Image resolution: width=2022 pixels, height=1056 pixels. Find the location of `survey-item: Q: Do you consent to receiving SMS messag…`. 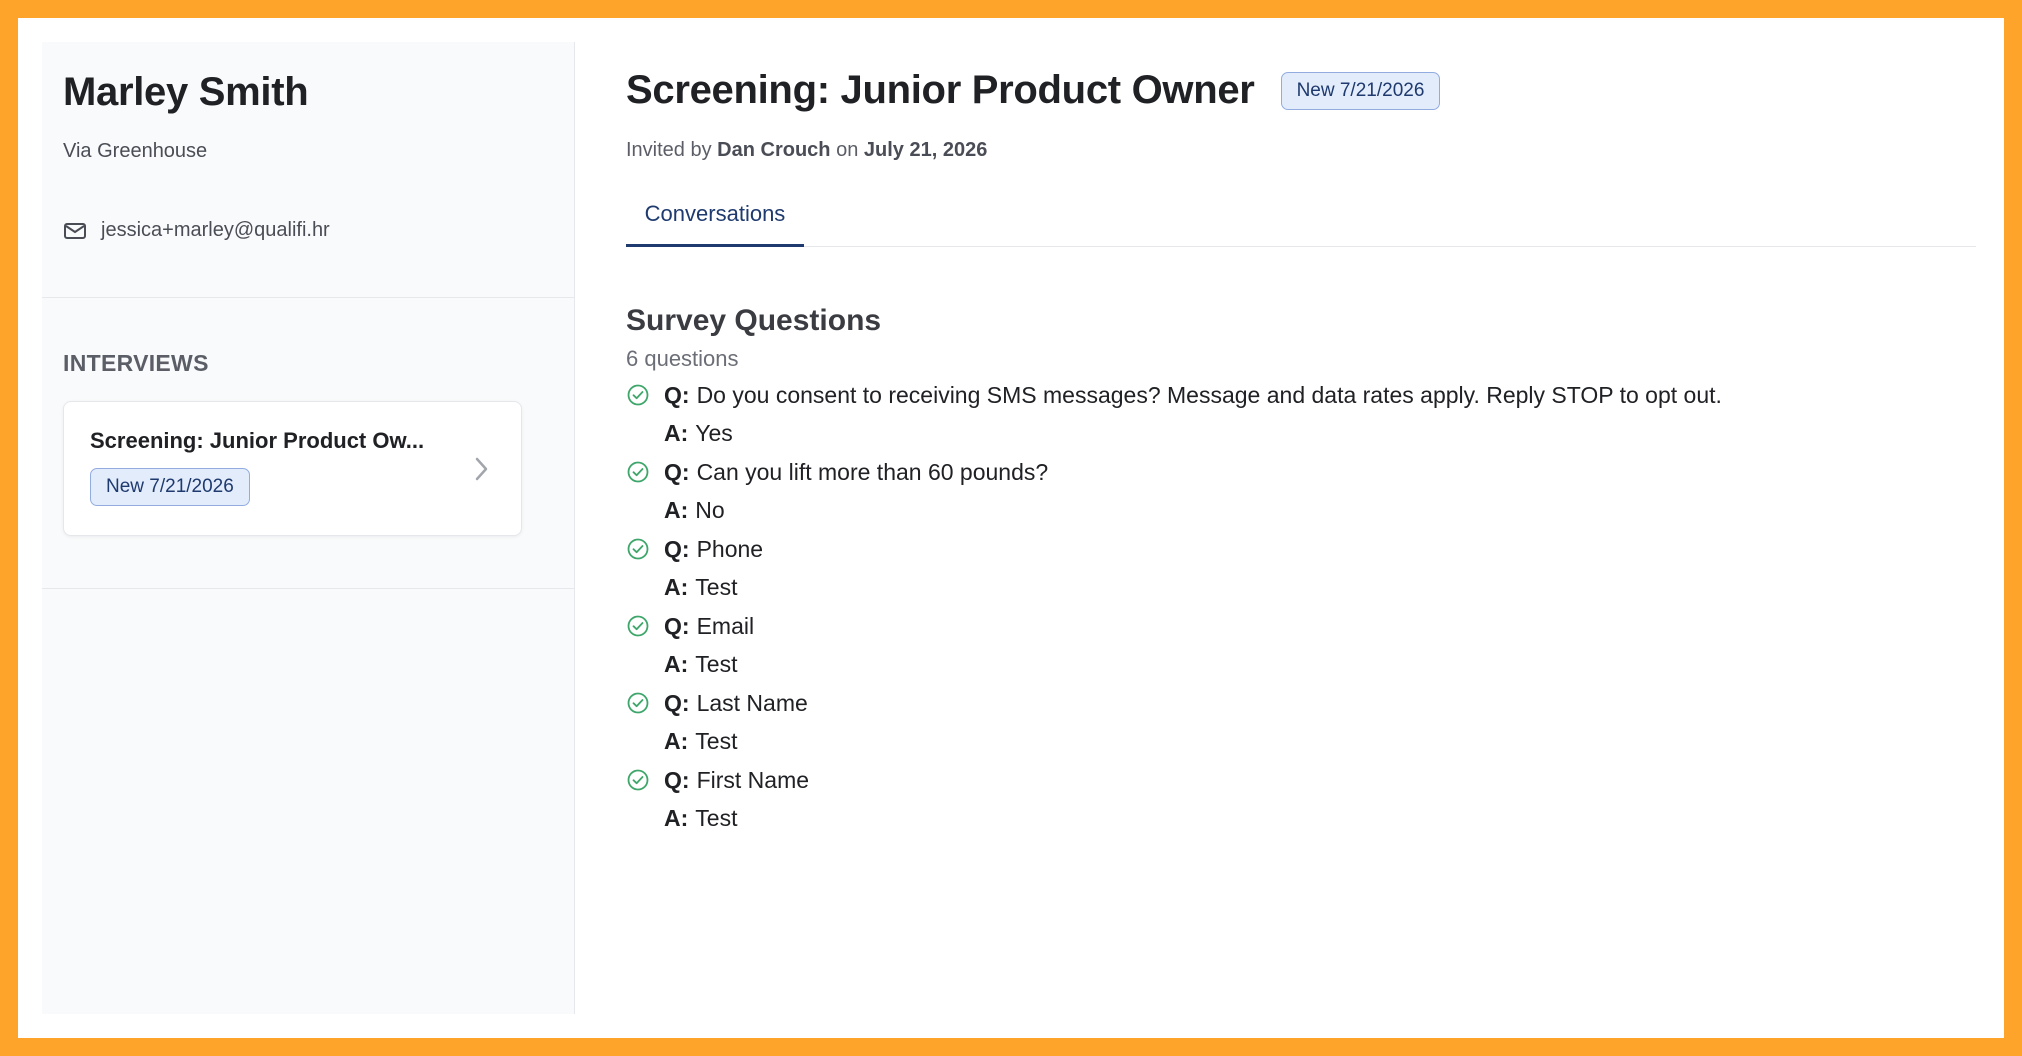

survey-item: Q: Do you consent to receiving SMS messag… is located at coordinates (1301, 414).